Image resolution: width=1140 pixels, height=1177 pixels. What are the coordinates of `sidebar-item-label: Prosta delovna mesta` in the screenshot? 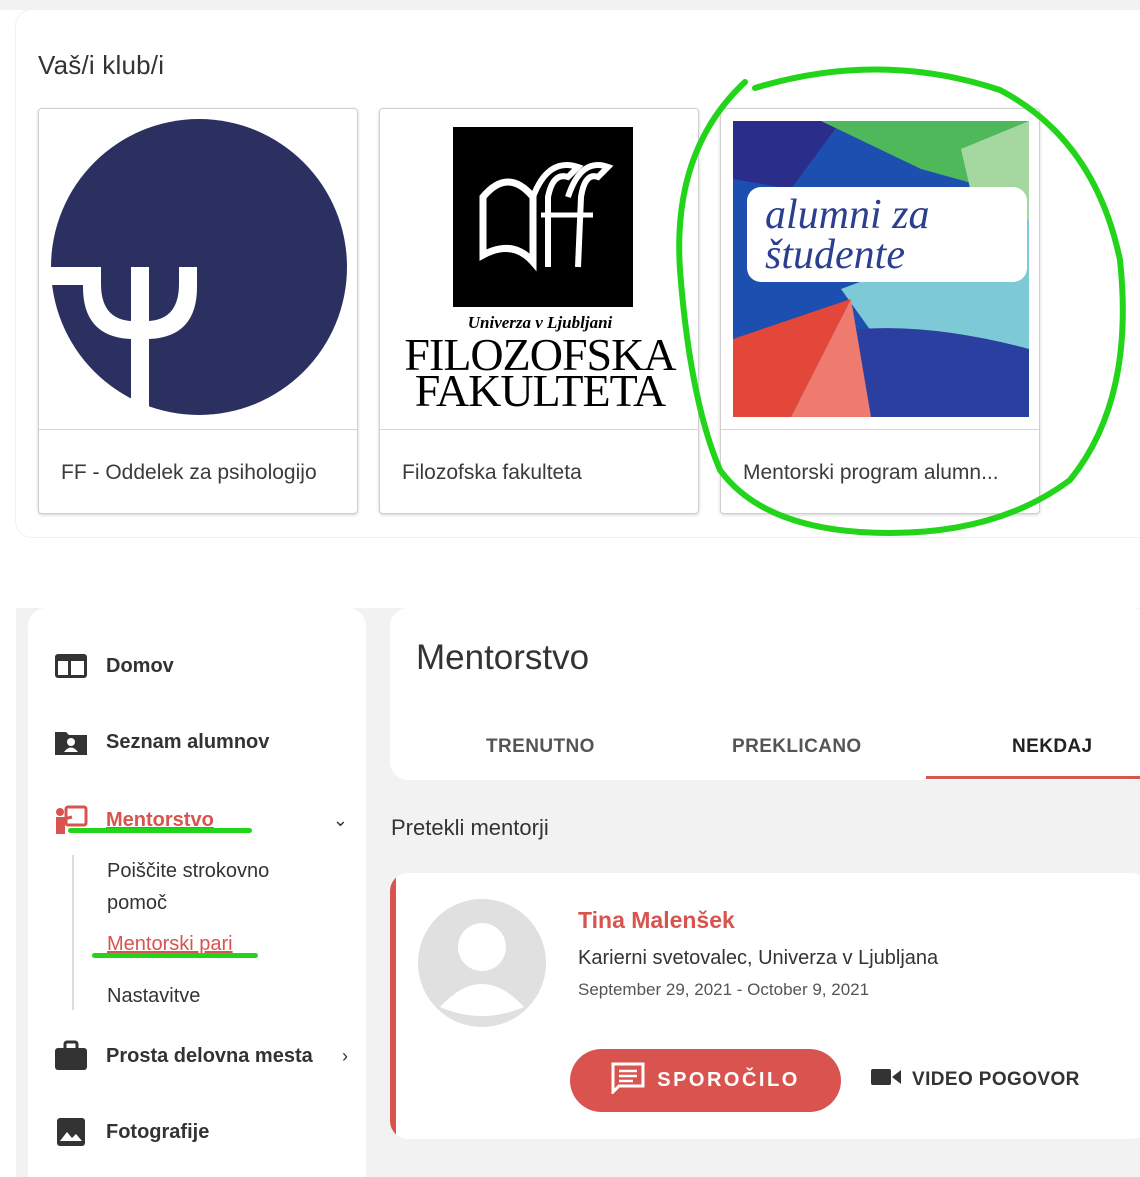 It's located at (209, 1055).